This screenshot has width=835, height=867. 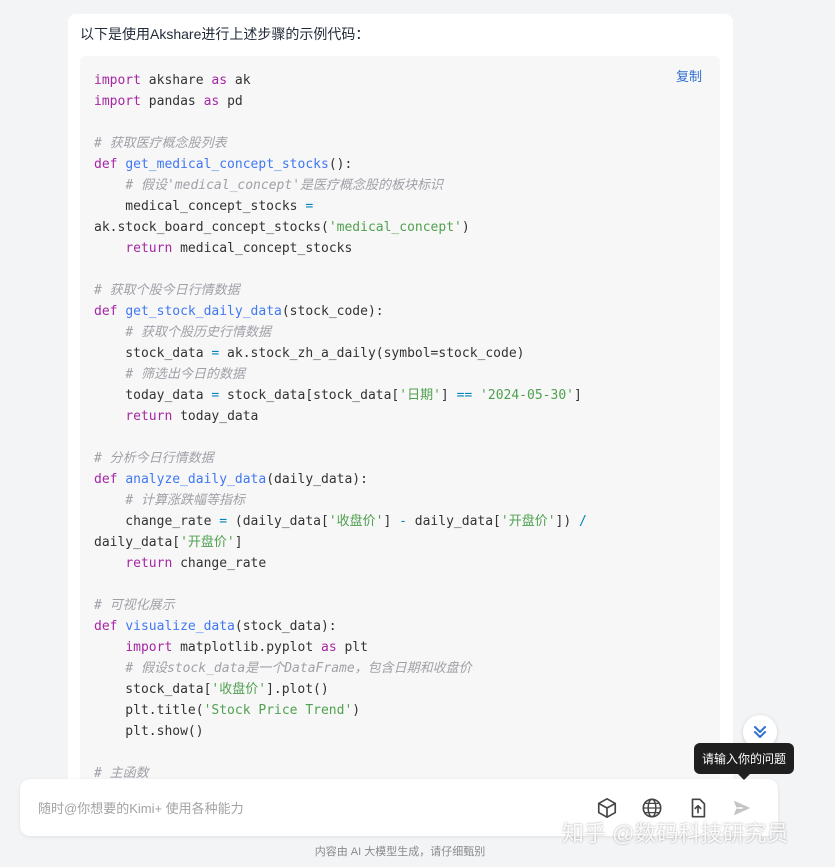 What do you see at coordinates (167, 290) in the screenshot?
I see `code-token: # 获取个股今日行情数据` at bounding box center [167, 290].